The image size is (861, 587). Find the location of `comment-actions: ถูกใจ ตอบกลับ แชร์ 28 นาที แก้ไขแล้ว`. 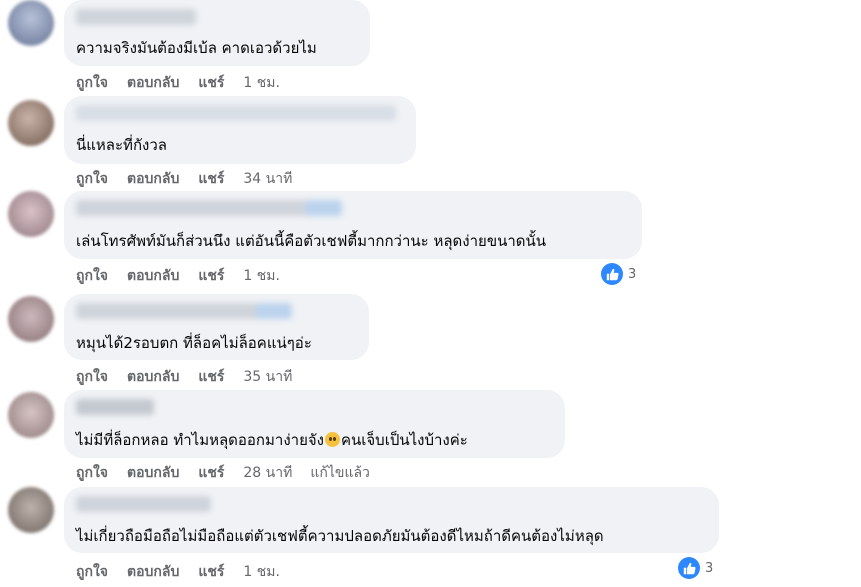

comment-actions: ถูกใจ ตอบกลับ แชร์ 28 นาที แก้ไขแล้ว is located at coordinates (232, 473).